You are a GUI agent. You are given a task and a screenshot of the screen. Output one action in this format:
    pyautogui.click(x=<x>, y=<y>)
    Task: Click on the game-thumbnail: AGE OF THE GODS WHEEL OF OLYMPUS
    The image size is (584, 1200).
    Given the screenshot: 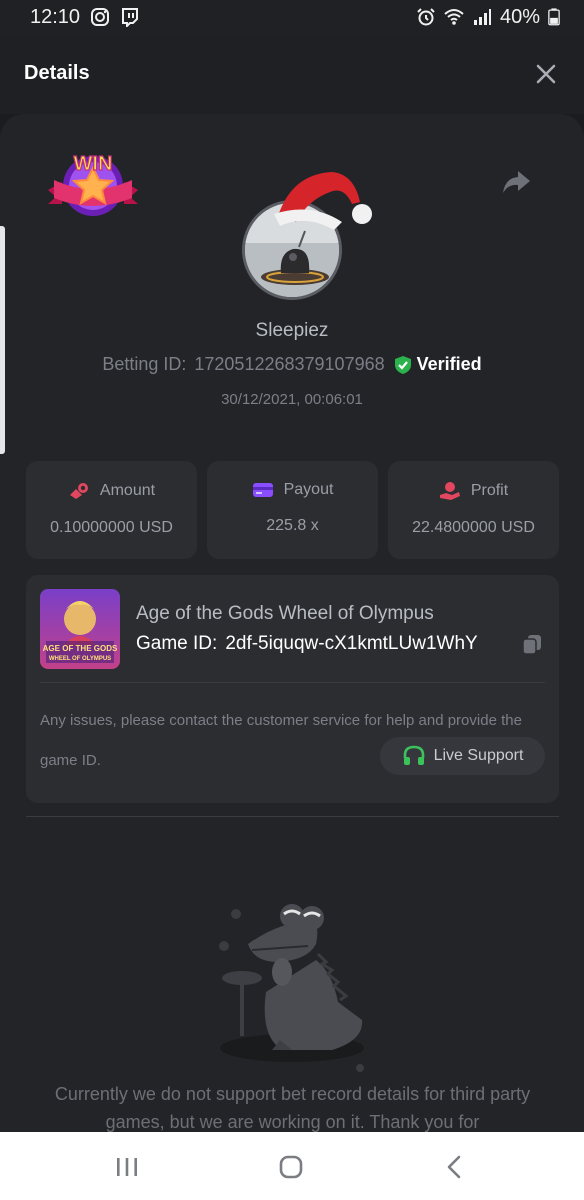 What is the action you would take?
    pyautogui.click(x=80, y=629)
    